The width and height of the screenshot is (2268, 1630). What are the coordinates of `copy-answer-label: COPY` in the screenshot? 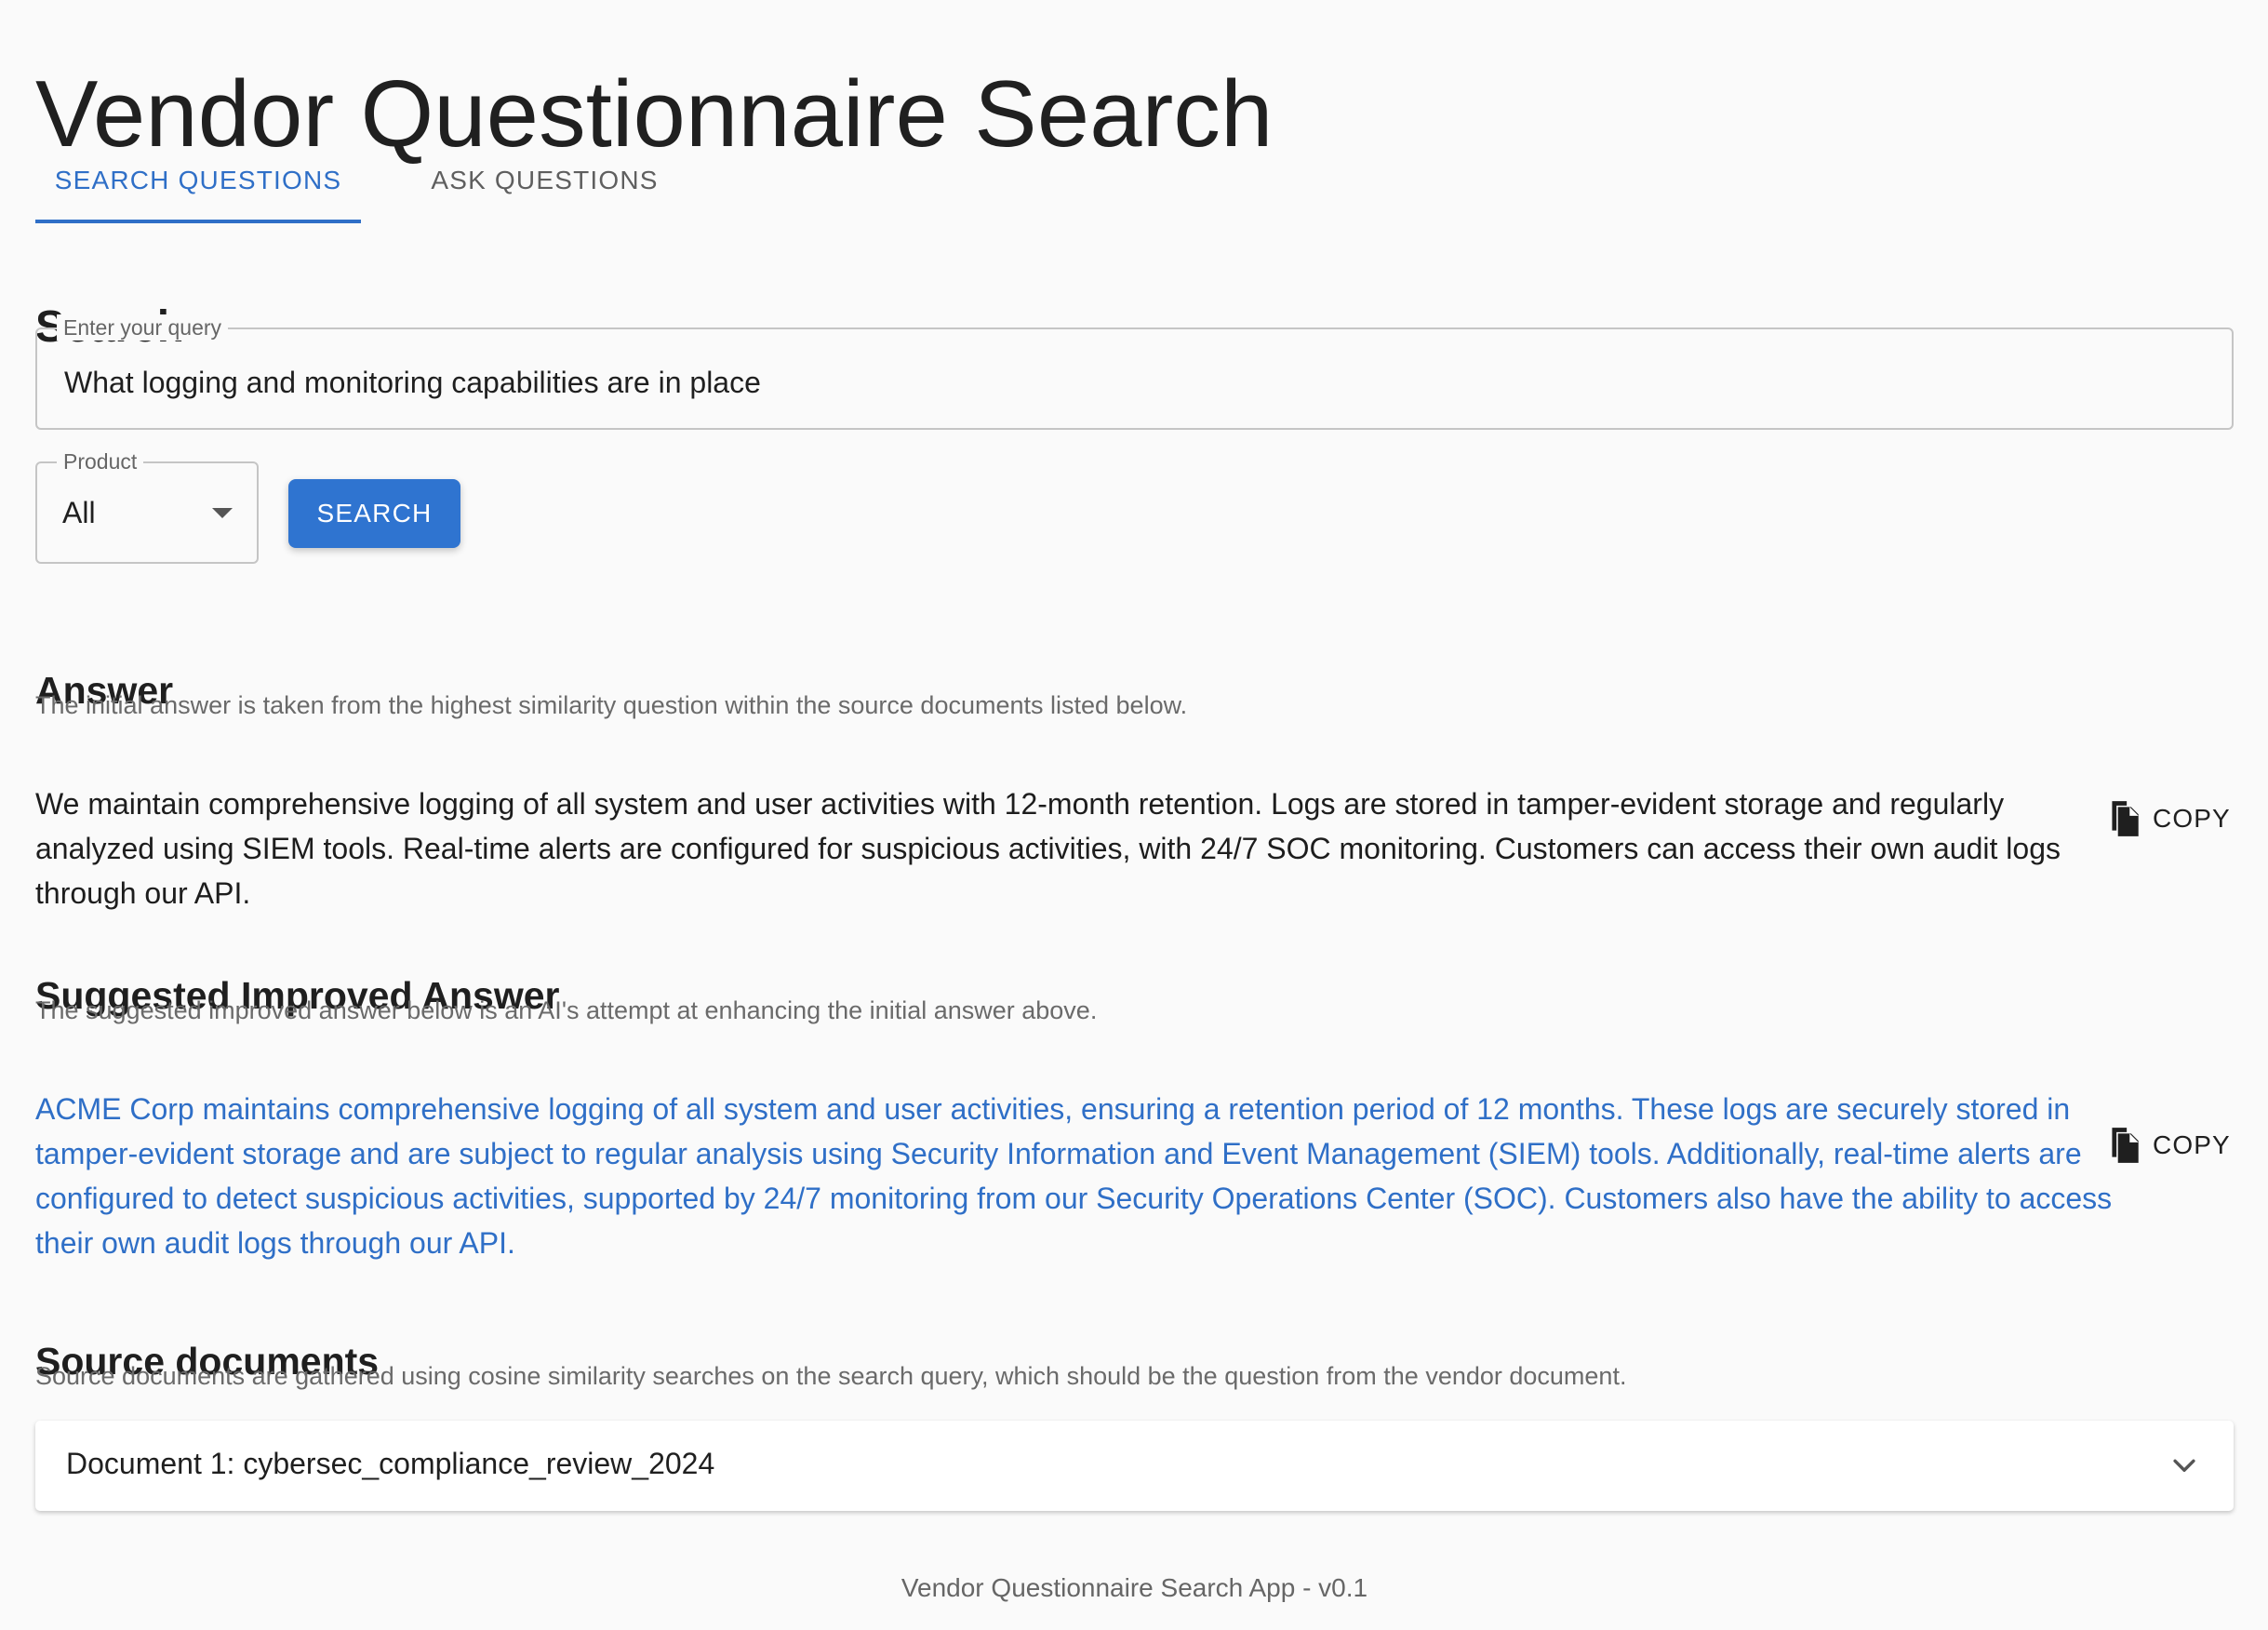 It's located at (2192, 818).